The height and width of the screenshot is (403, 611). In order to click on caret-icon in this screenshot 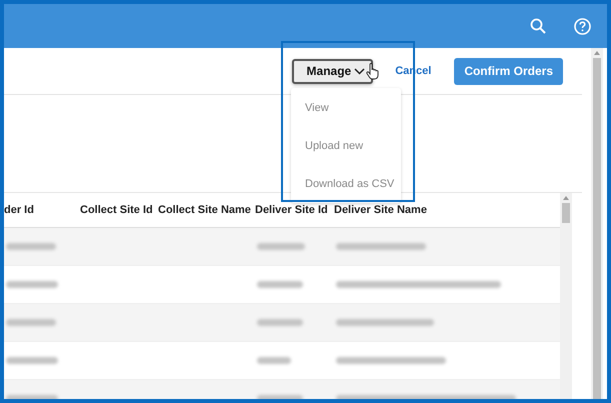, I will do `click(360, 71)`.